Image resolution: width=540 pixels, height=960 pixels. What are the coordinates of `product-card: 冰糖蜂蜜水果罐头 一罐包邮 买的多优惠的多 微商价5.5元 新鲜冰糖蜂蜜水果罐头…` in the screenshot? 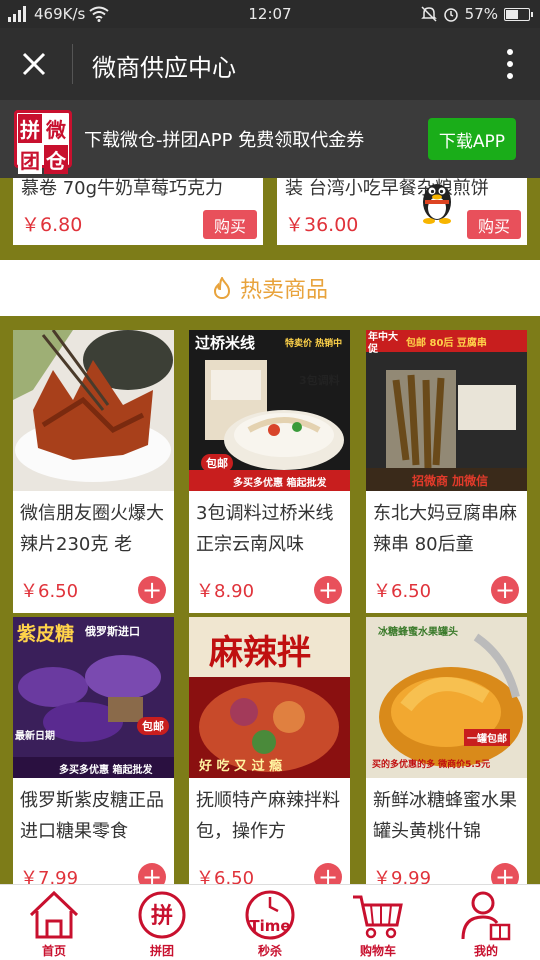 It's located at (446, 758).